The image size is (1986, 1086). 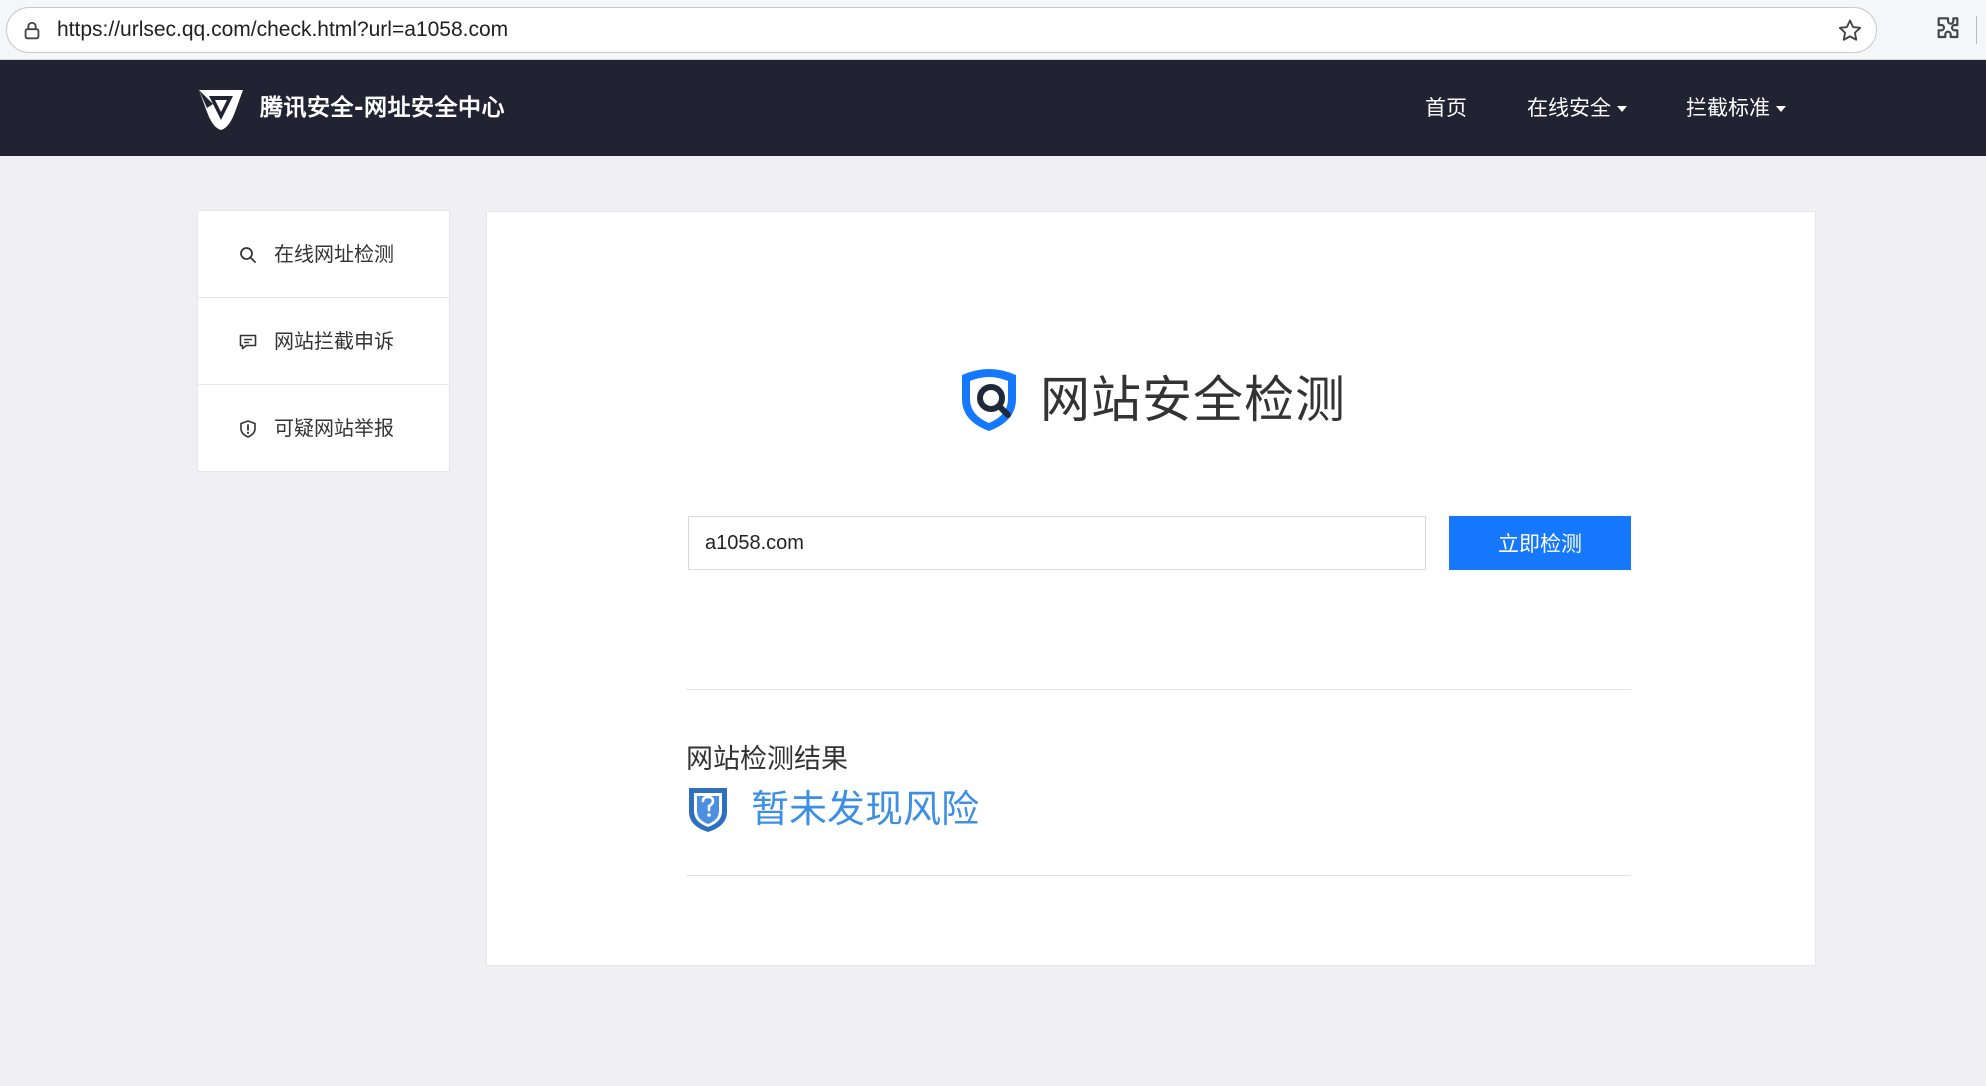 I want to click on shield-alert-icon, so click(x=248, y=429).